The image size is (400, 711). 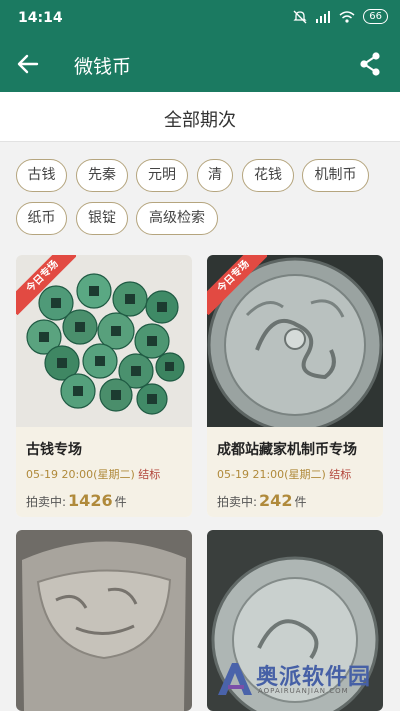 I want to click on filter-chip-yuan-ming: 元明, so click(x=162, y=175).